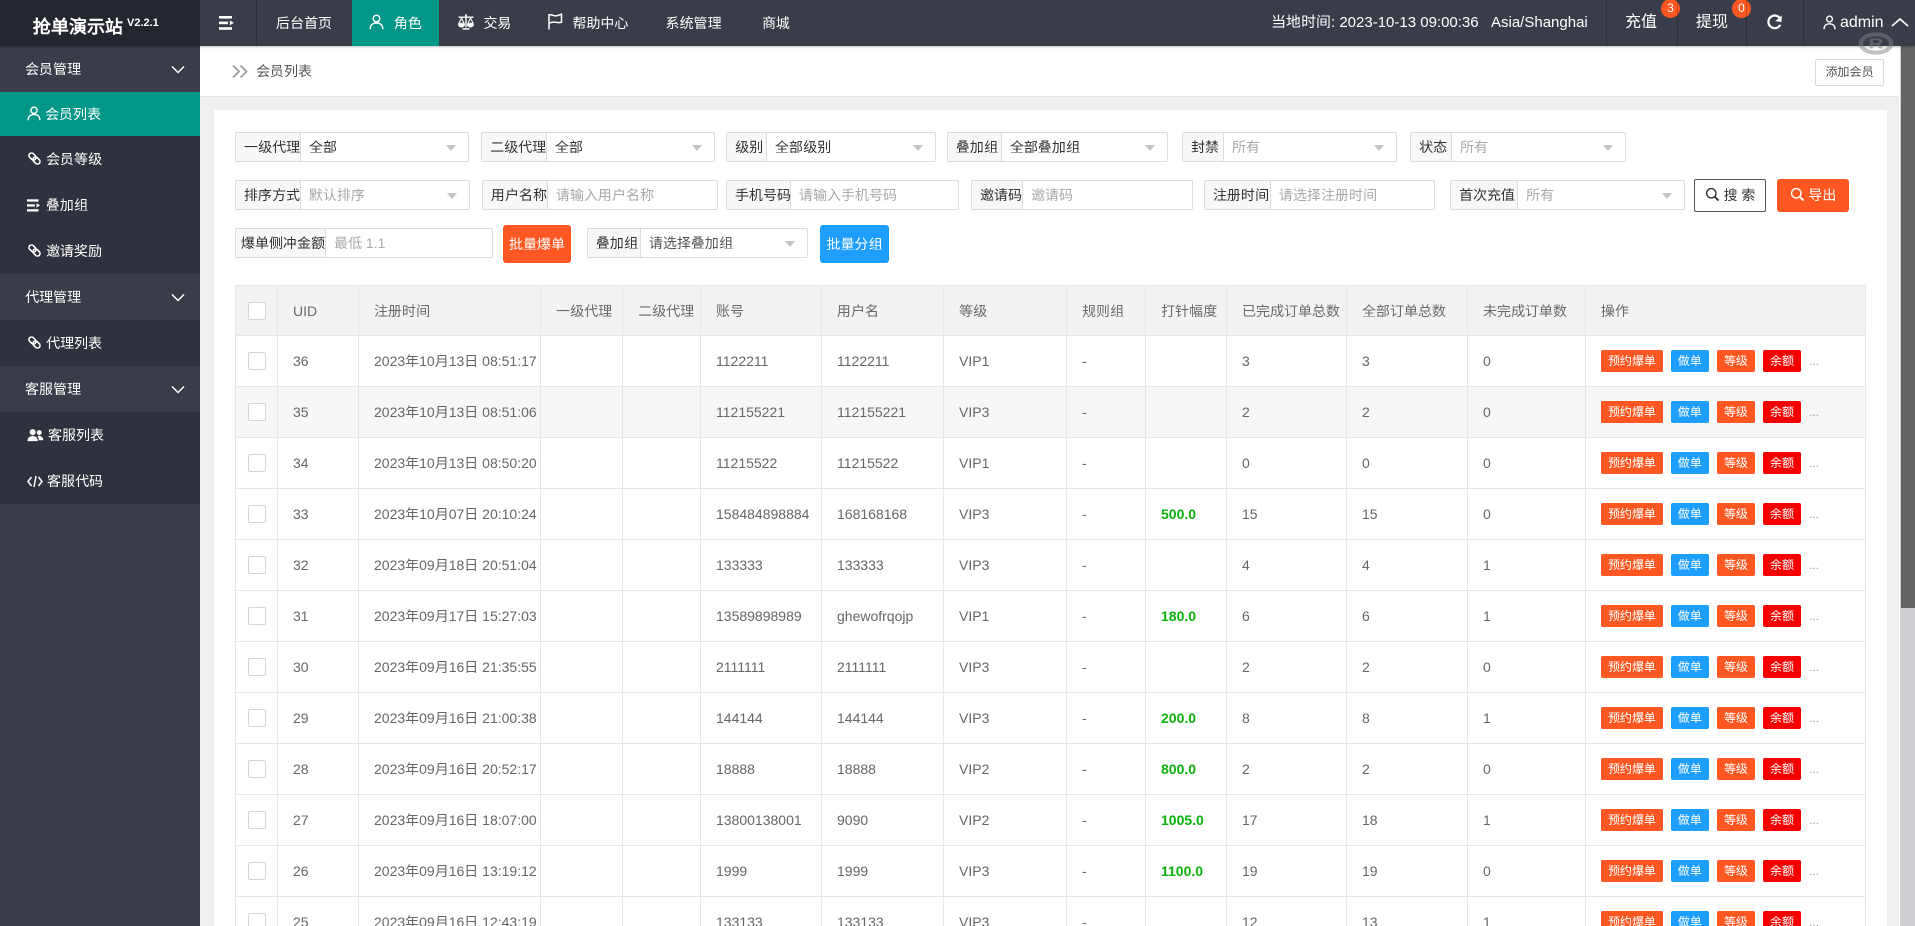 The width and height of the screenshot is (1915, 926). Describe the element at coordinates (1875, 44) in the screenshot. I see `svg-text: R` at that location.